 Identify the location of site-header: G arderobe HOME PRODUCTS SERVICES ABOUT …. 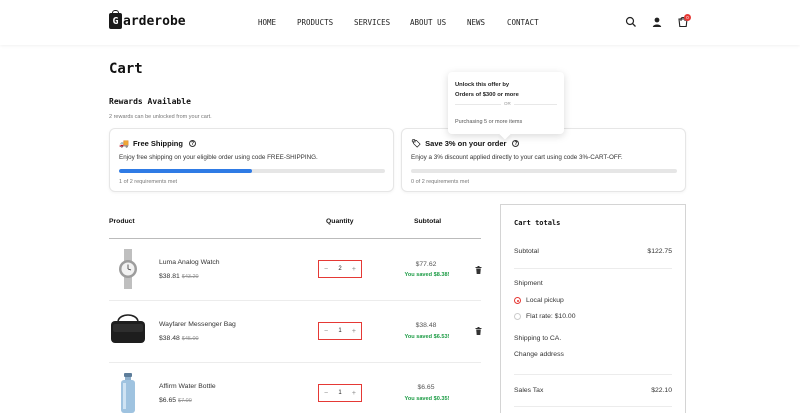
(400, 22).